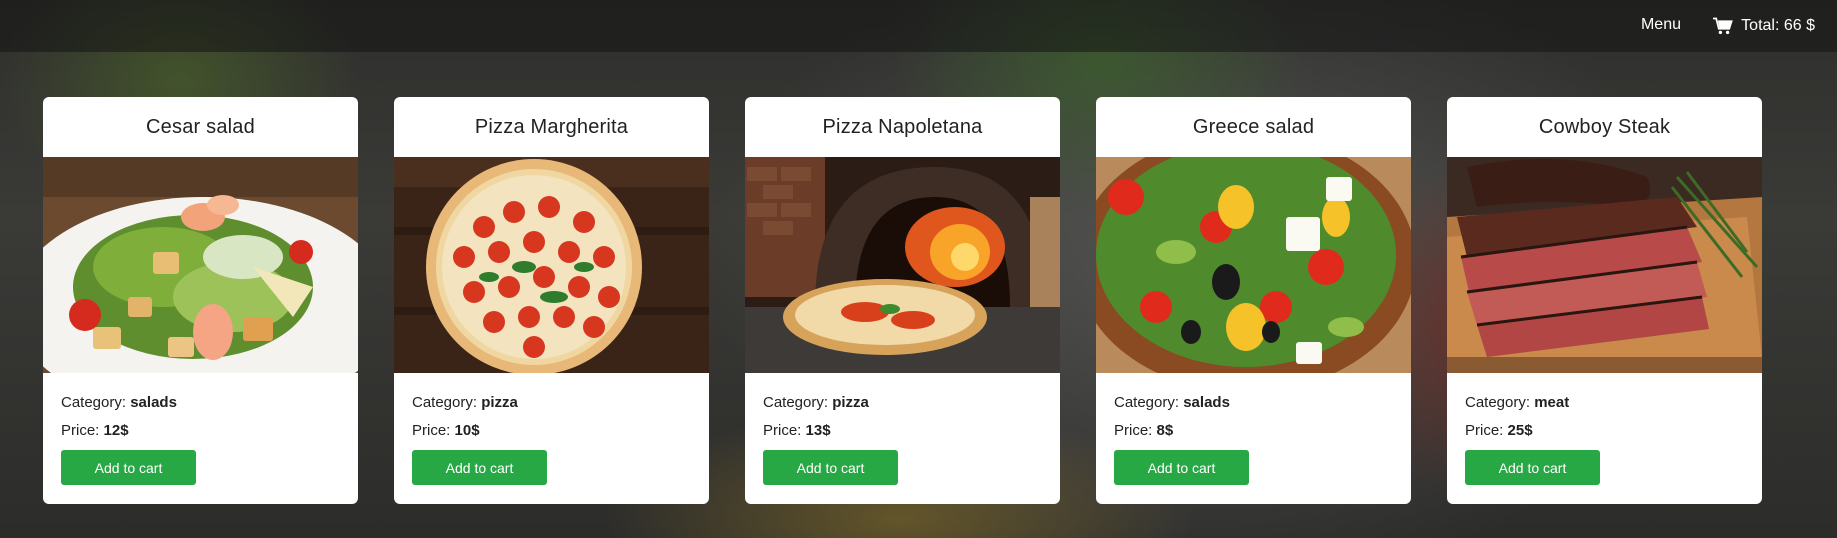 This screenshot has height=538, width=1837. What do you see at coordinates (1517, 402) in the screenshot?
I see `product-category: Category: meat` at bounding box center [1517, 402].